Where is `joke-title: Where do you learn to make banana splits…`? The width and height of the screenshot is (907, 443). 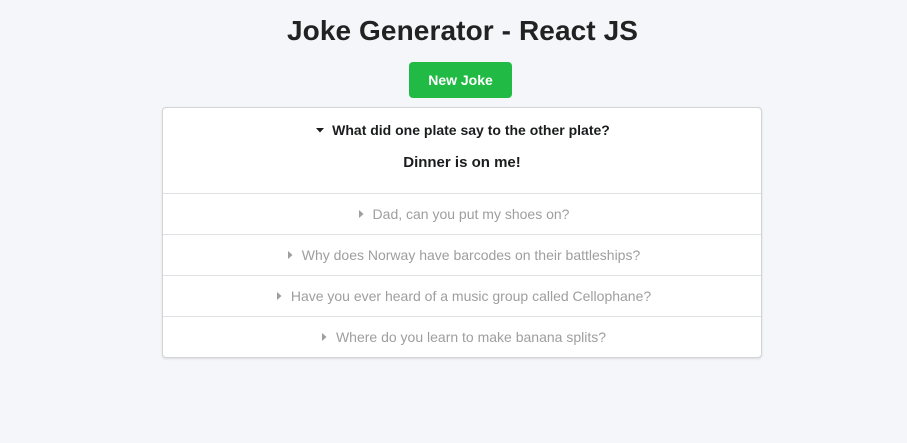 joke-title: Where do you learn to make banana splits… is located at coordinates (462, 337).